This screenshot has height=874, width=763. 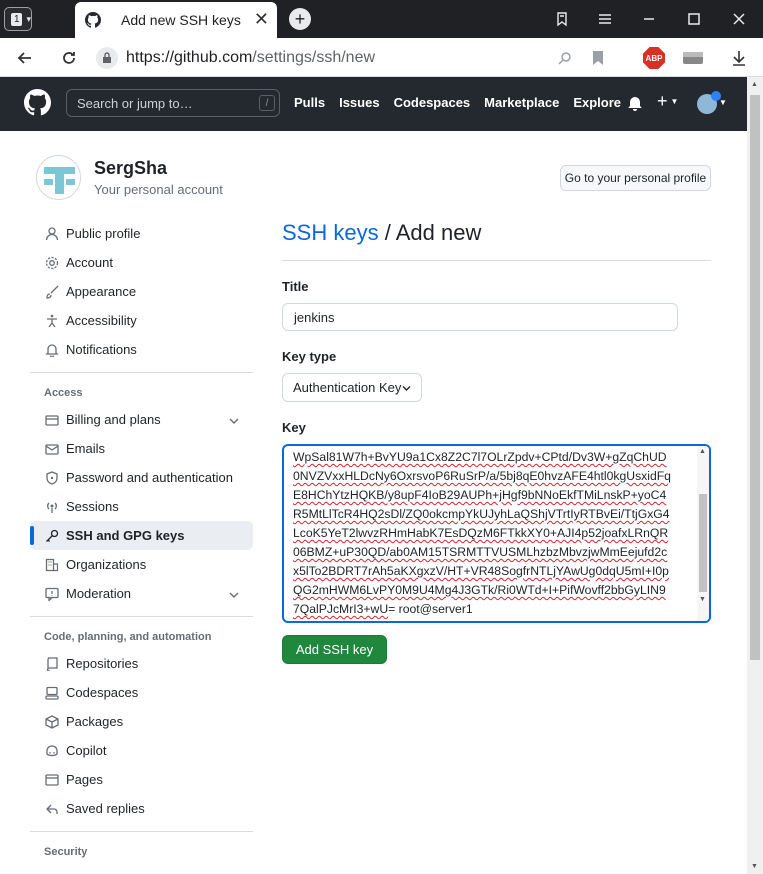 I want to click on key-type-select: Authentication Key, so click(x=352, y=387).